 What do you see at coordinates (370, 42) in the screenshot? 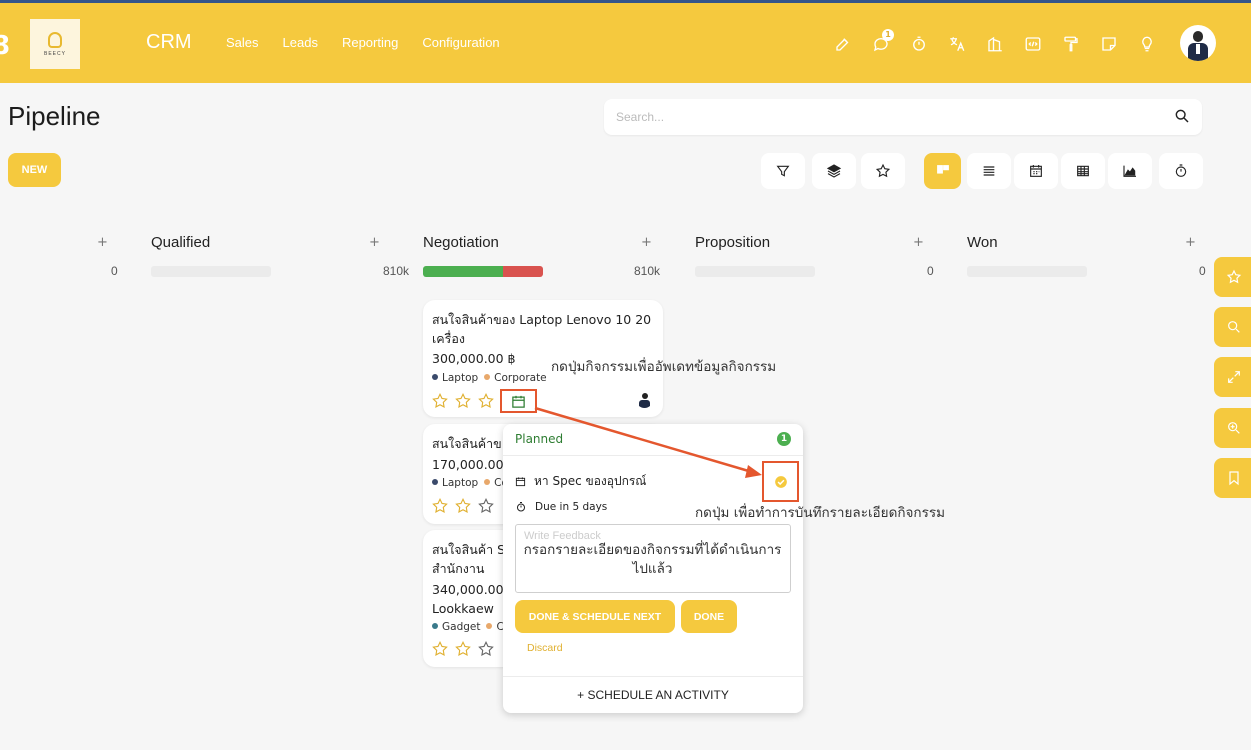
I see `menu-item-reporting: Reporting` at bounding box center [370, 42].